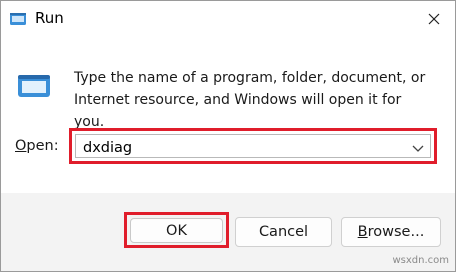  What do you see at coordinates (420, 260) in the screenshot?
I see `watermark: wsxdn.com` at bounding box center [420, 260].